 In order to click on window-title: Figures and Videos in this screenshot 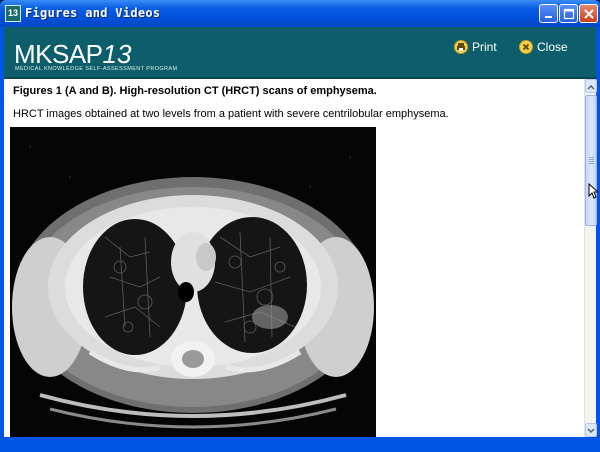, I will do `click(93, 13)`.